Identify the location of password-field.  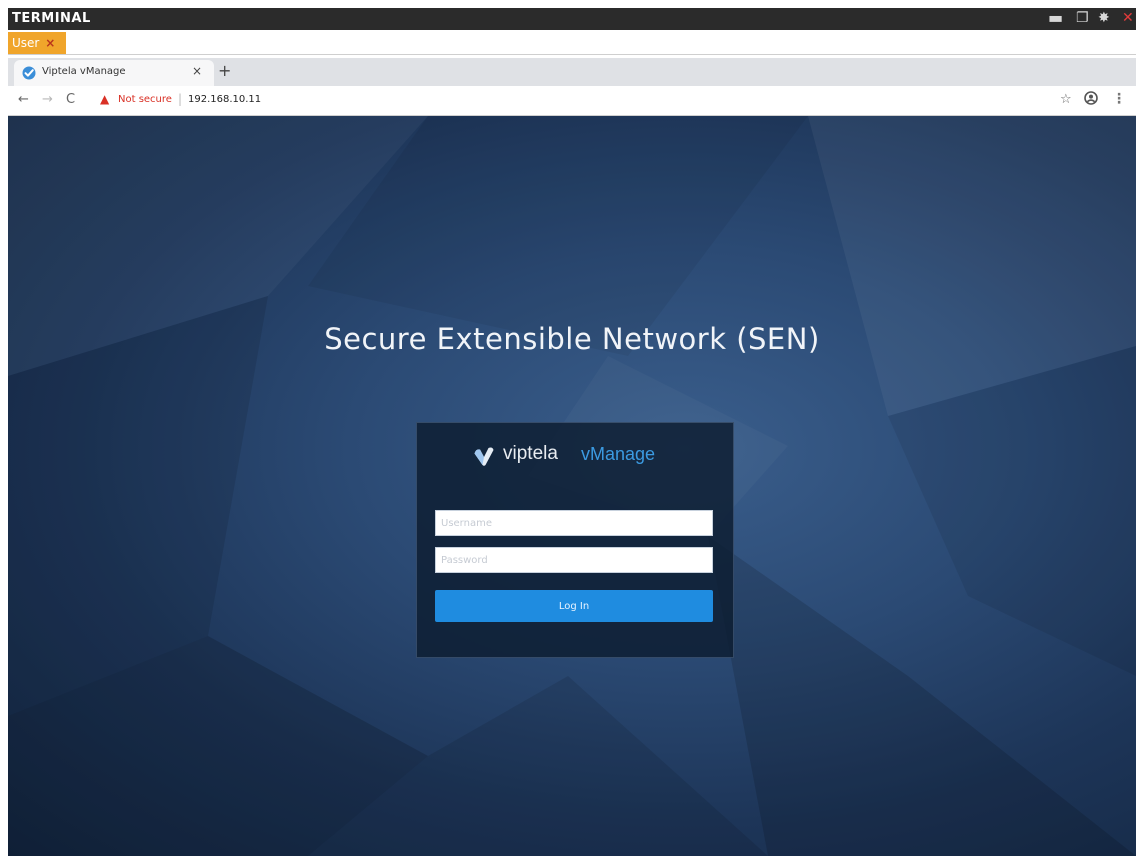
(574, 560).